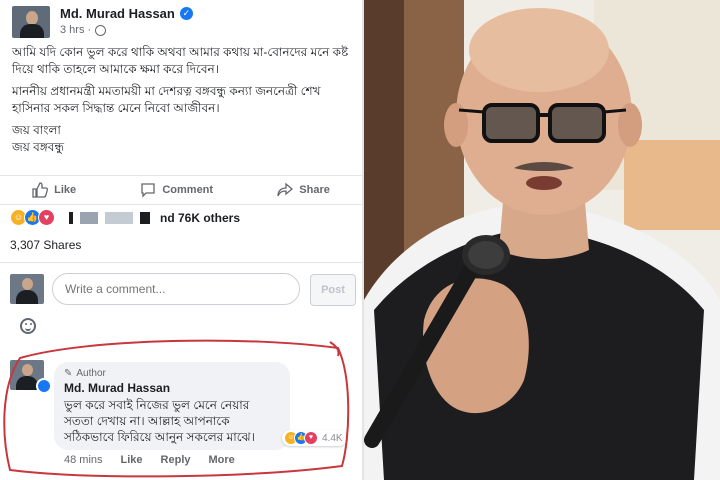  I want to click on post-author-name: Md. Murad Hassan, so click(117, 13).